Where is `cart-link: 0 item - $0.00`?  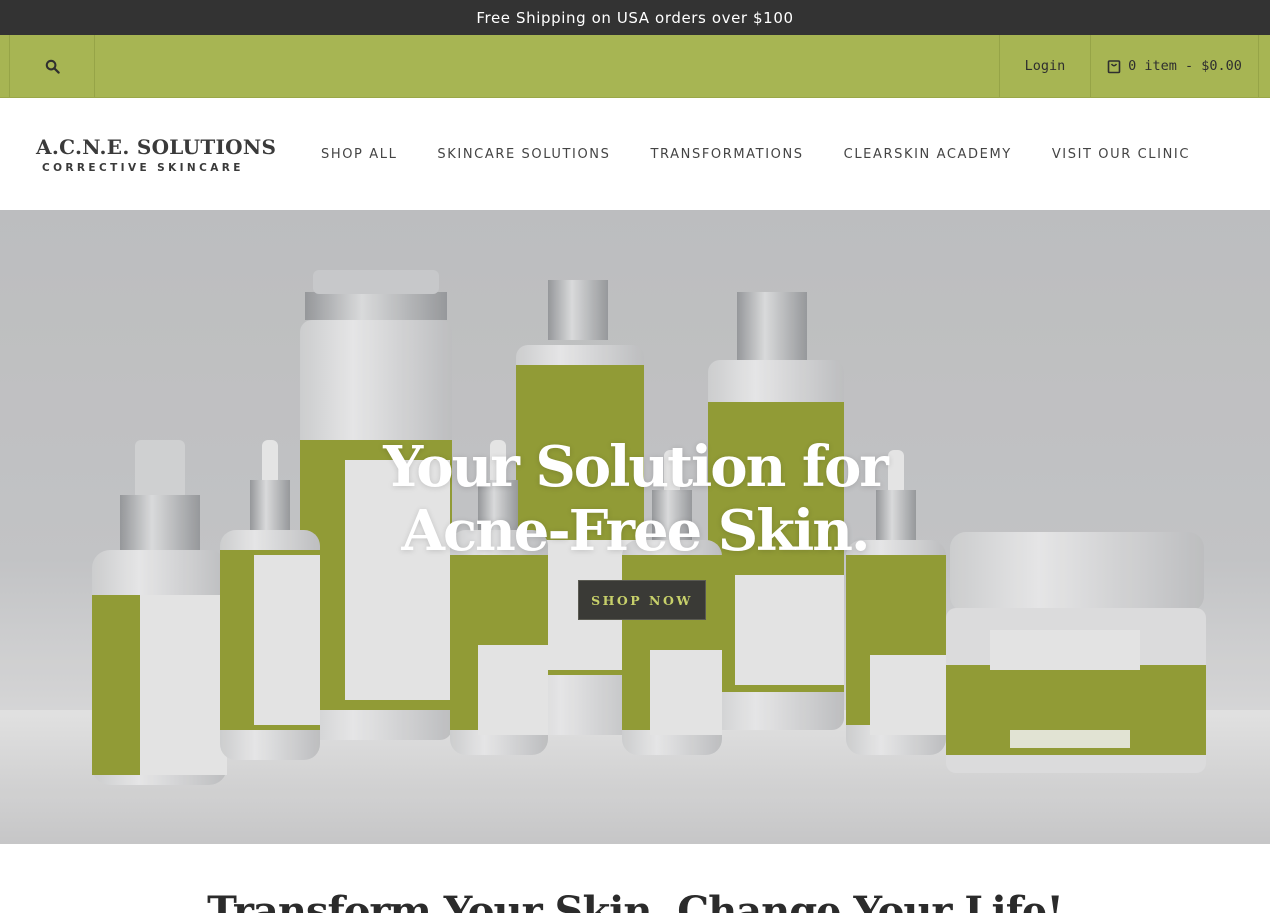
cart-link: 0 item - $0.00 is located at coordinates (1174, 66).